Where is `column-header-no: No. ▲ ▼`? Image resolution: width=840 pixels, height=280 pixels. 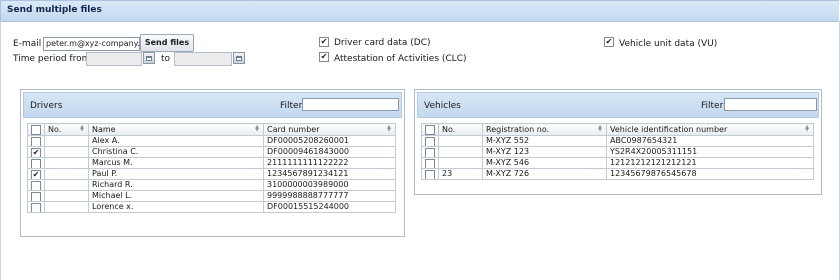
column-header-no: No. ▲ ▼ is located at coordinates (66, 129).